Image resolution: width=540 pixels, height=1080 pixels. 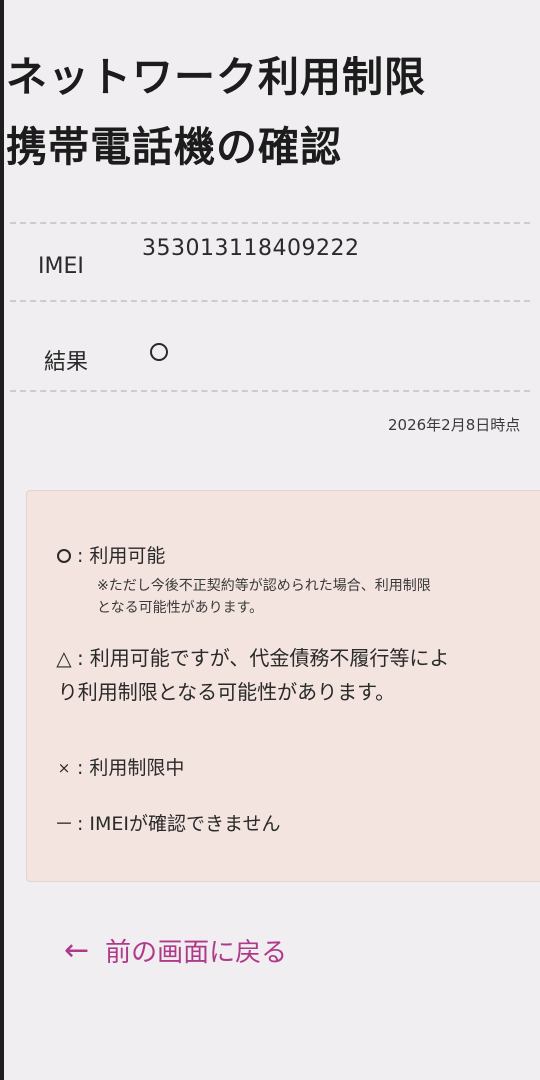 What do you see at coordinates (318, 597) in the screenshot?
I see `legend-note: ※ただし今後不正契約等が認められた場合、利用制限 となる可能性があります。` at bounding box center [318, 597].